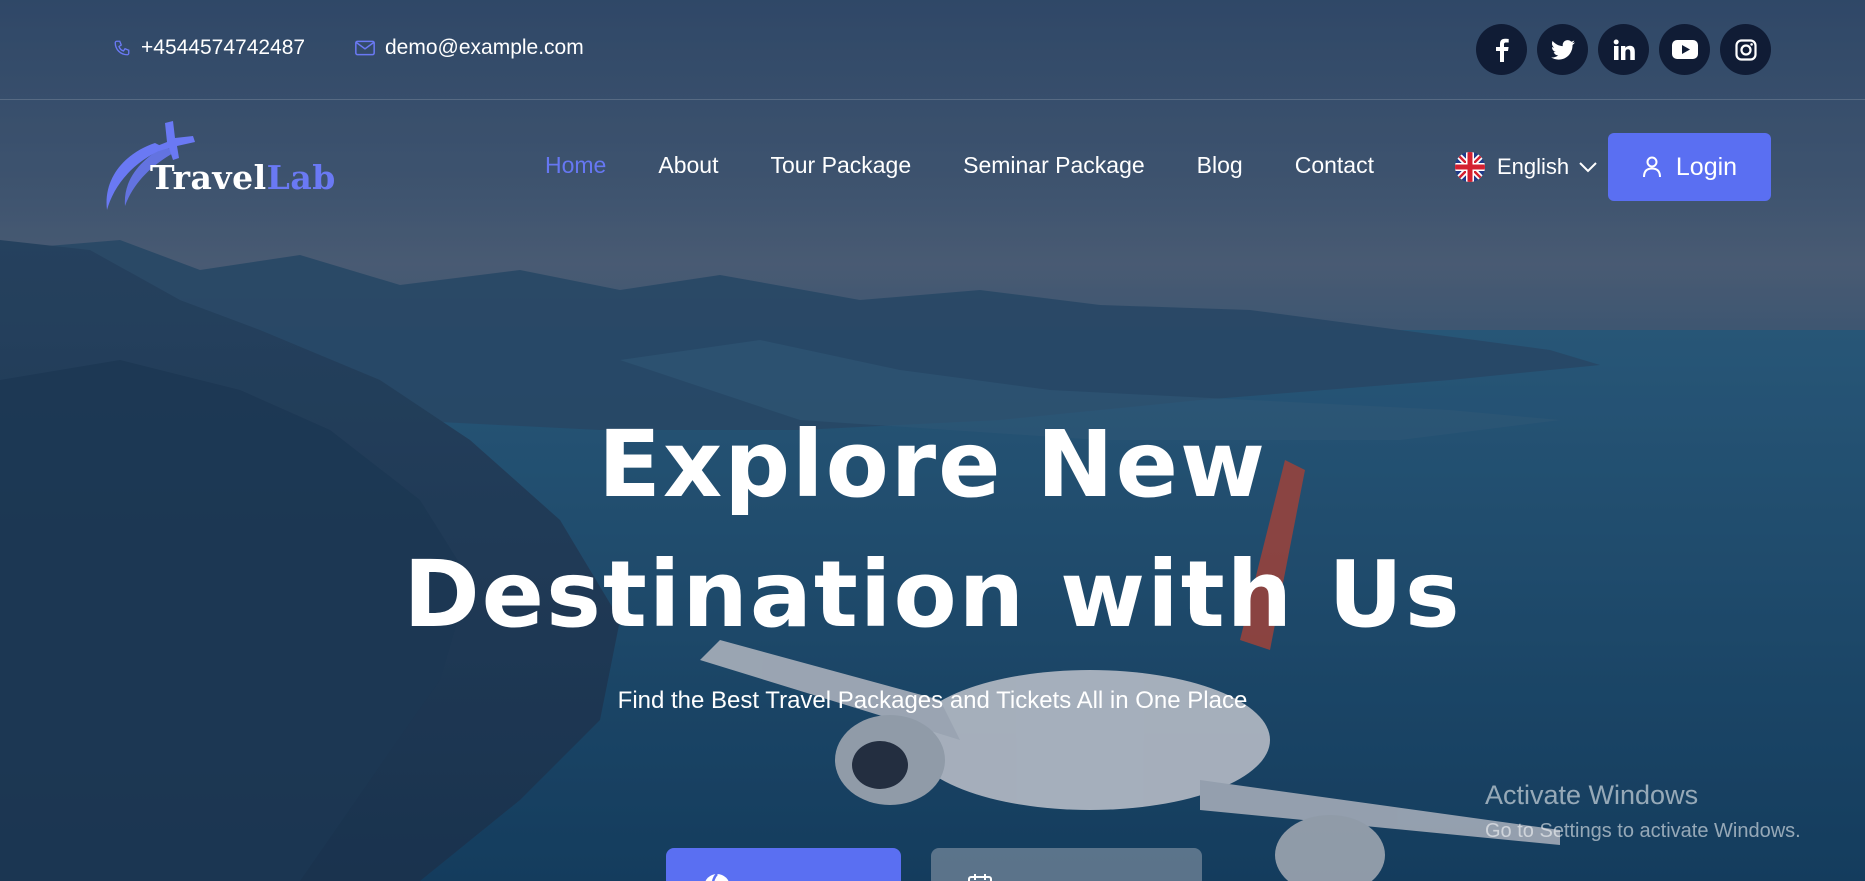 The height and width of the screenshot is (881, 1865). I want to click on nav-item-seminar-package: Seminar Package, so click(1054, 165).